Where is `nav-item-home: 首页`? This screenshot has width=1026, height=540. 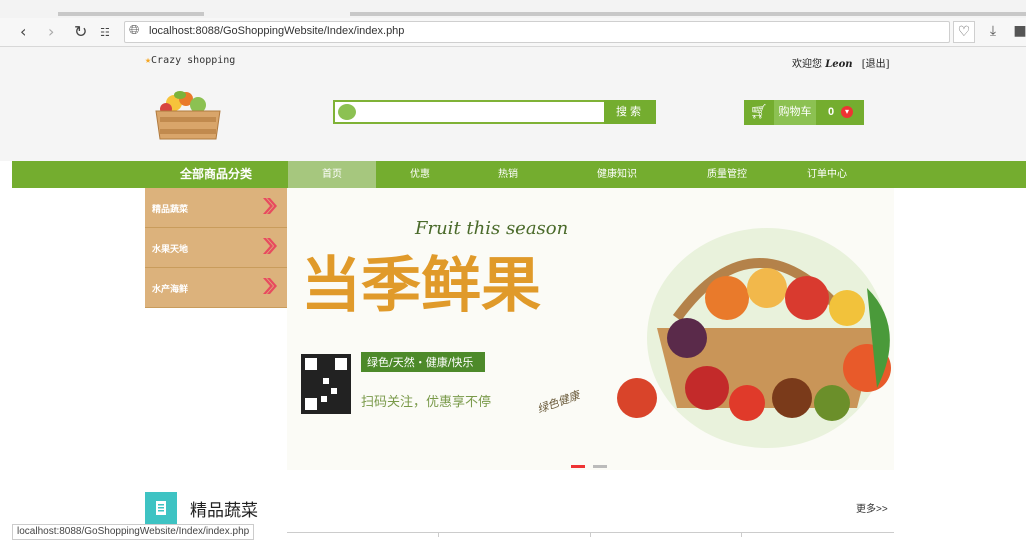 nav-item-home: 首页 is located at coordinates (332, 174).